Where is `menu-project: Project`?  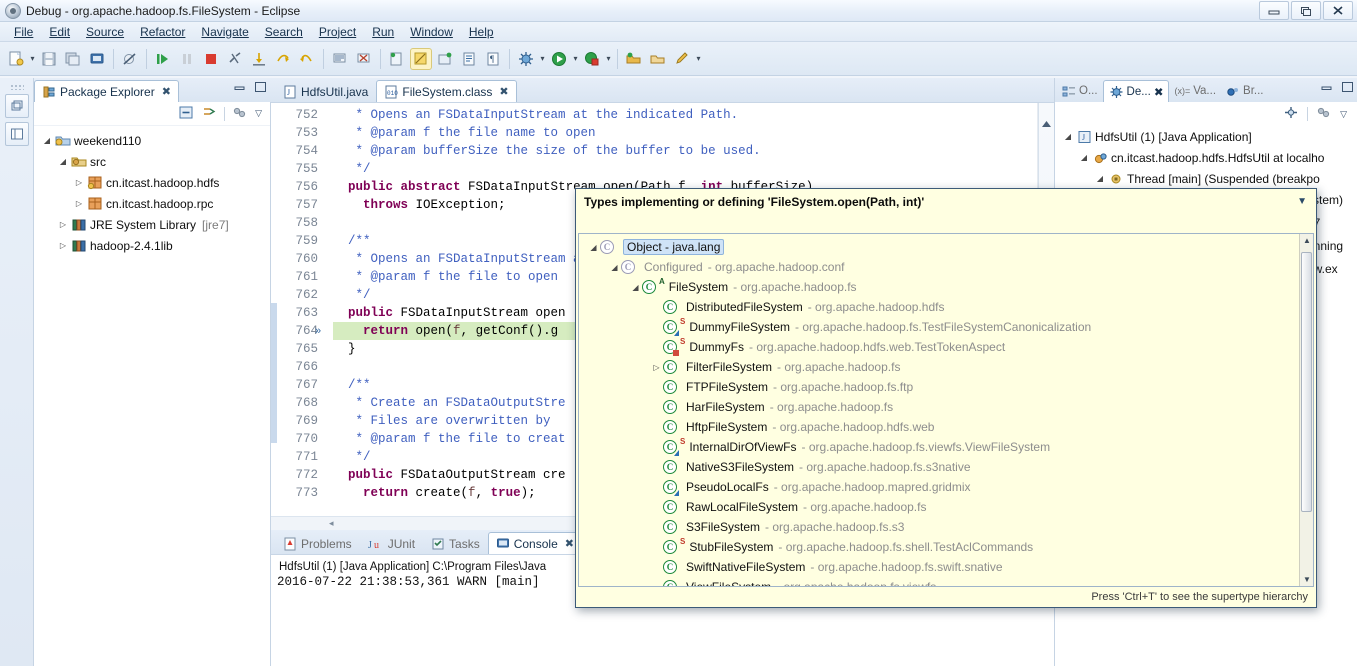
menu-project: Project is located at coordinates (337, 32).